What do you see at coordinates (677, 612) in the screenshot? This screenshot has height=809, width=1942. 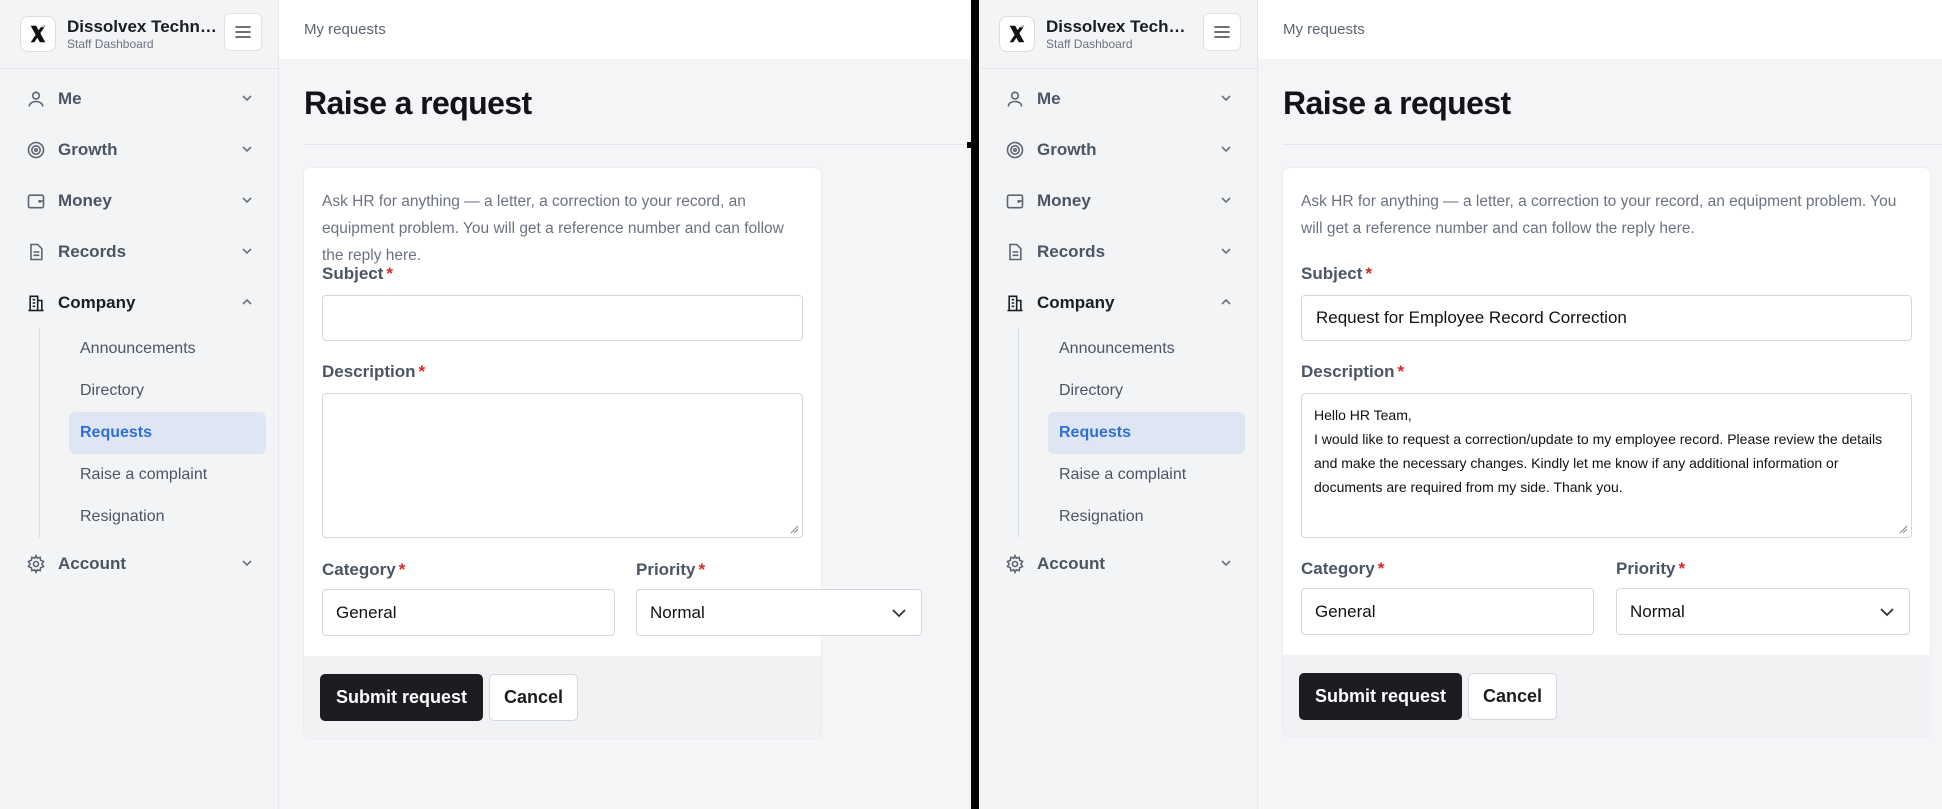 I see `priority-selected-value: Normal` at bounding box center [677, 612].